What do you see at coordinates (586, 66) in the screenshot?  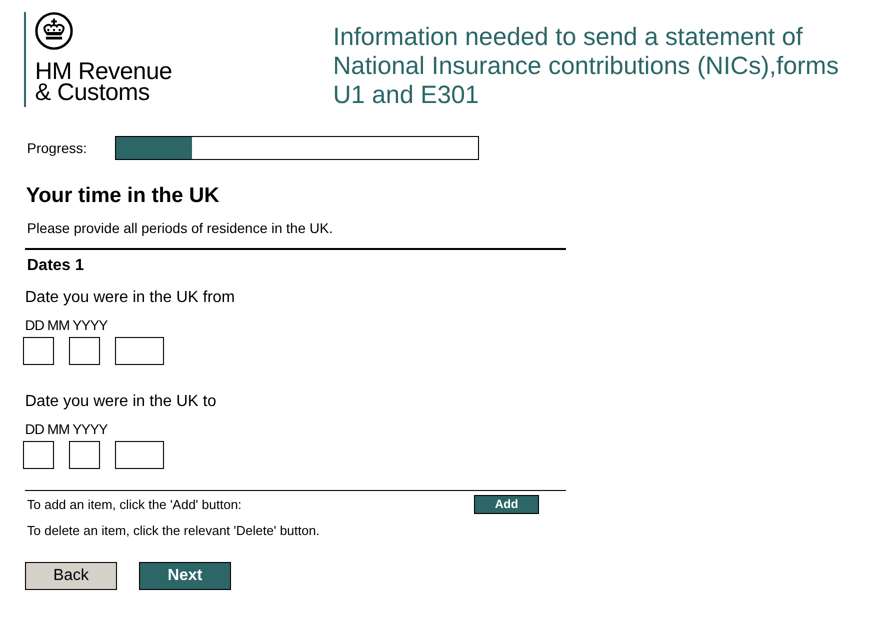 I see `page-title: Information needed to send a statement of National Insurance contributions (NICs),forms U1 and E301` at bounding box center [586, 66].